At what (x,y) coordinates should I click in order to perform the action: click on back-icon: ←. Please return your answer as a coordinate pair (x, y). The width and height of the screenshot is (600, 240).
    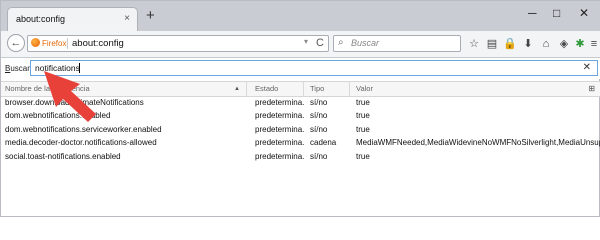
    Looking at the image, I should click on (16, 43).